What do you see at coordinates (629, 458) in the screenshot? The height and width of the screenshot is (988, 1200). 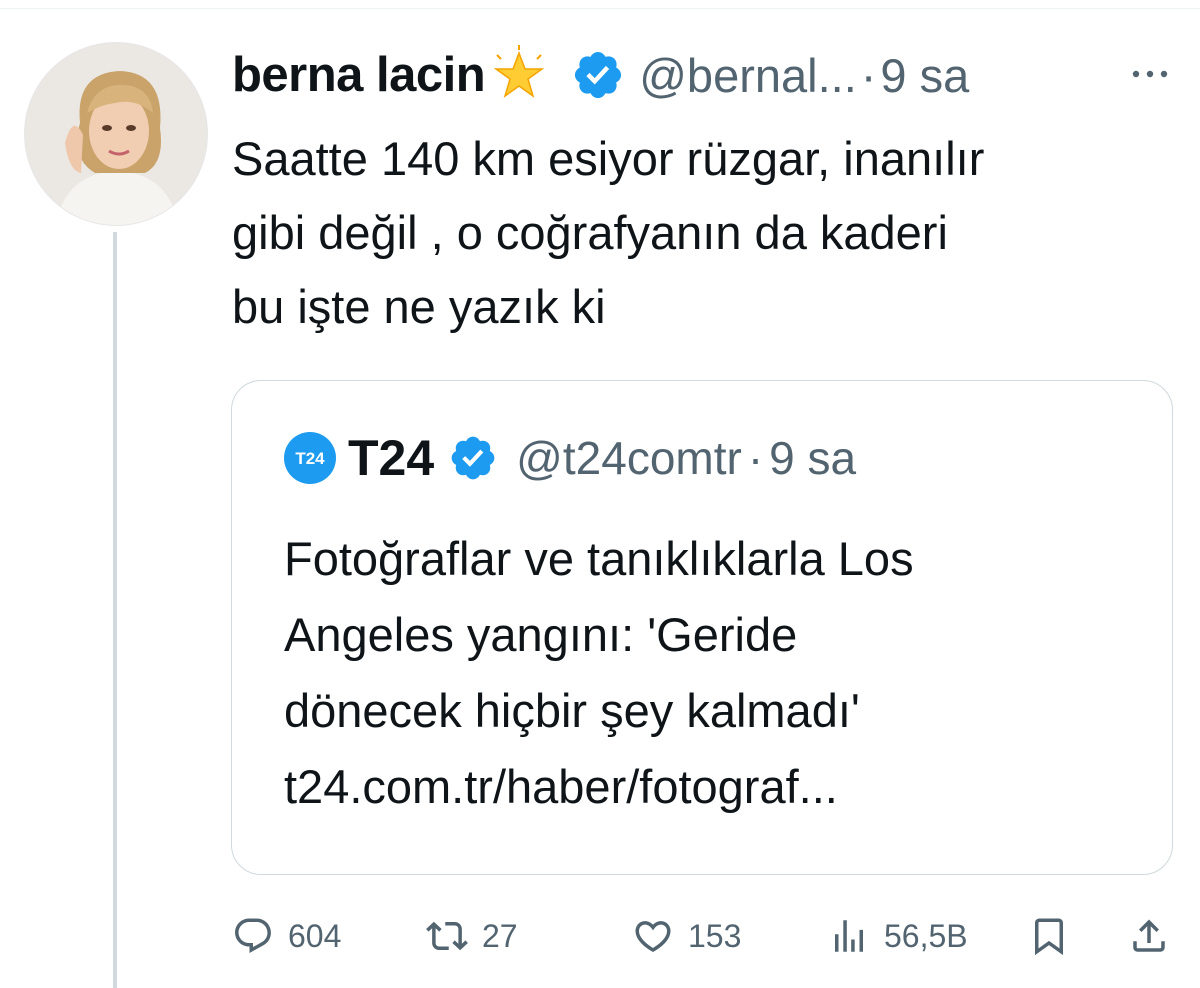 I see `quoted-author-handle: @t24comtr` at bounding box center [629, 458].